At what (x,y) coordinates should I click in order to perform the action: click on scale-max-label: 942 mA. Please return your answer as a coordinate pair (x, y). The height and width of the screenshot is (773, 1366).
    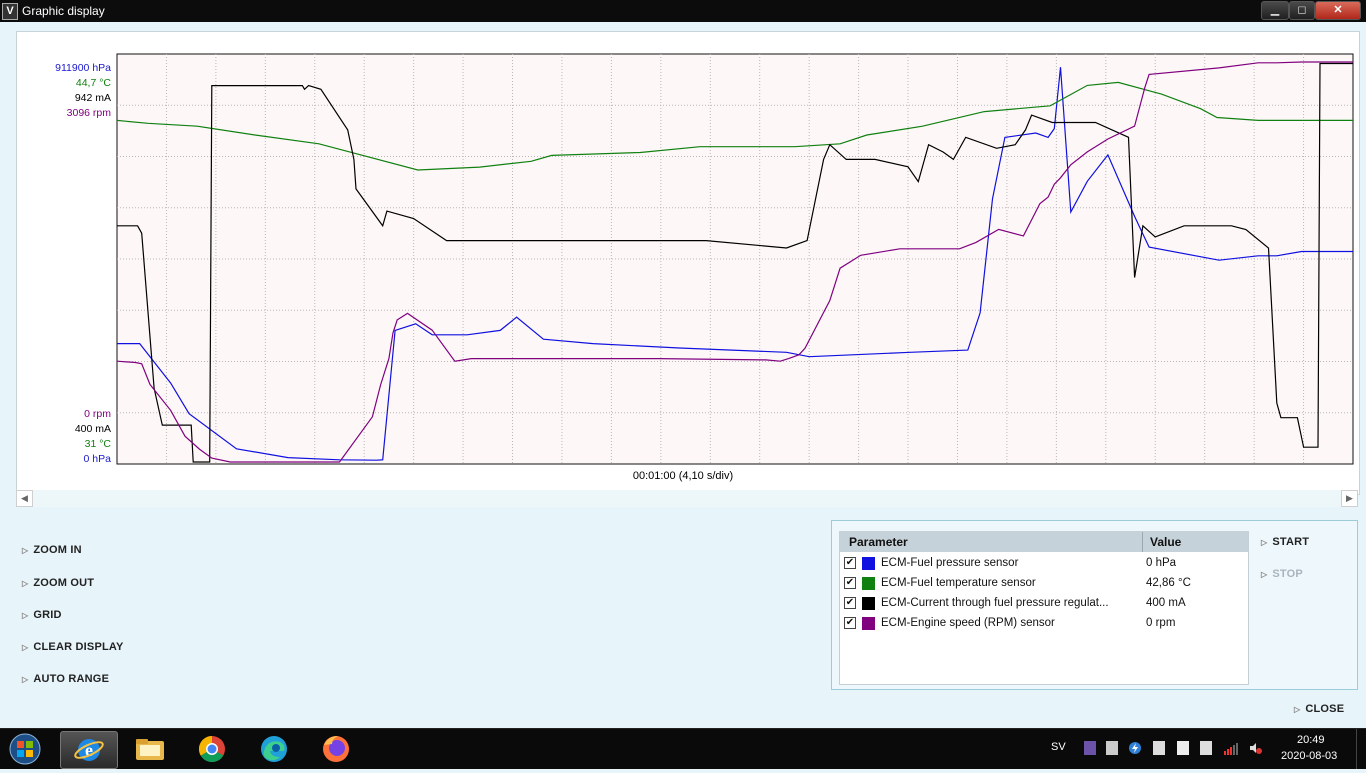
    Looking at the image, I should click on (93, 98).